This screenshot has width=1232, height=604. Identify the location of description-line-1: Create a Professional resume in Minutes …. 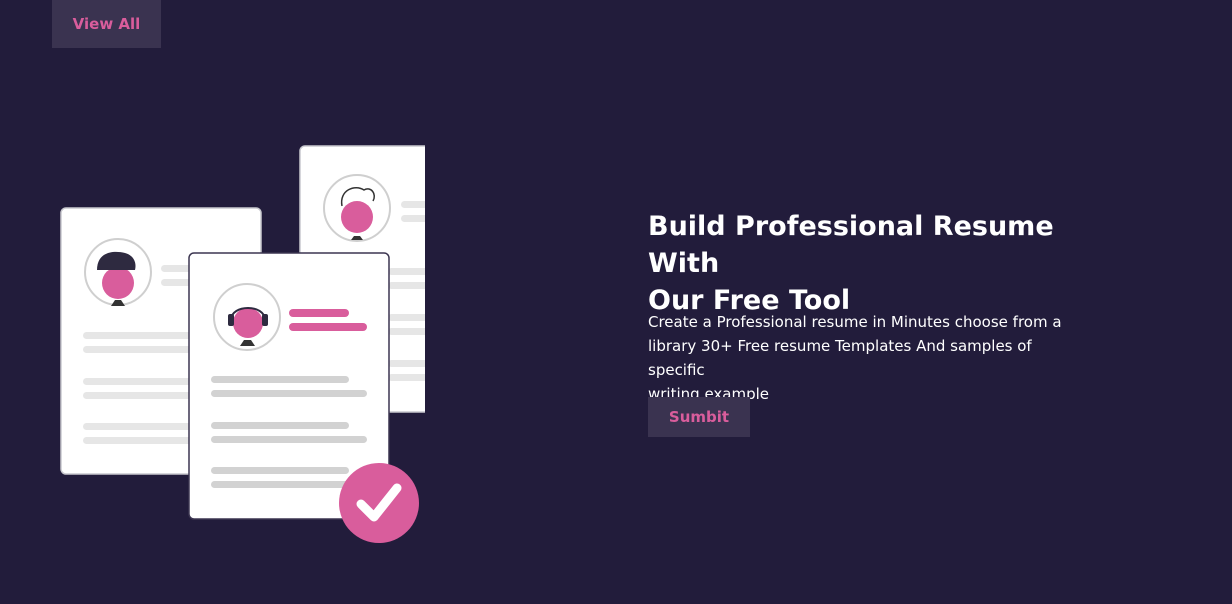
(855, 322).